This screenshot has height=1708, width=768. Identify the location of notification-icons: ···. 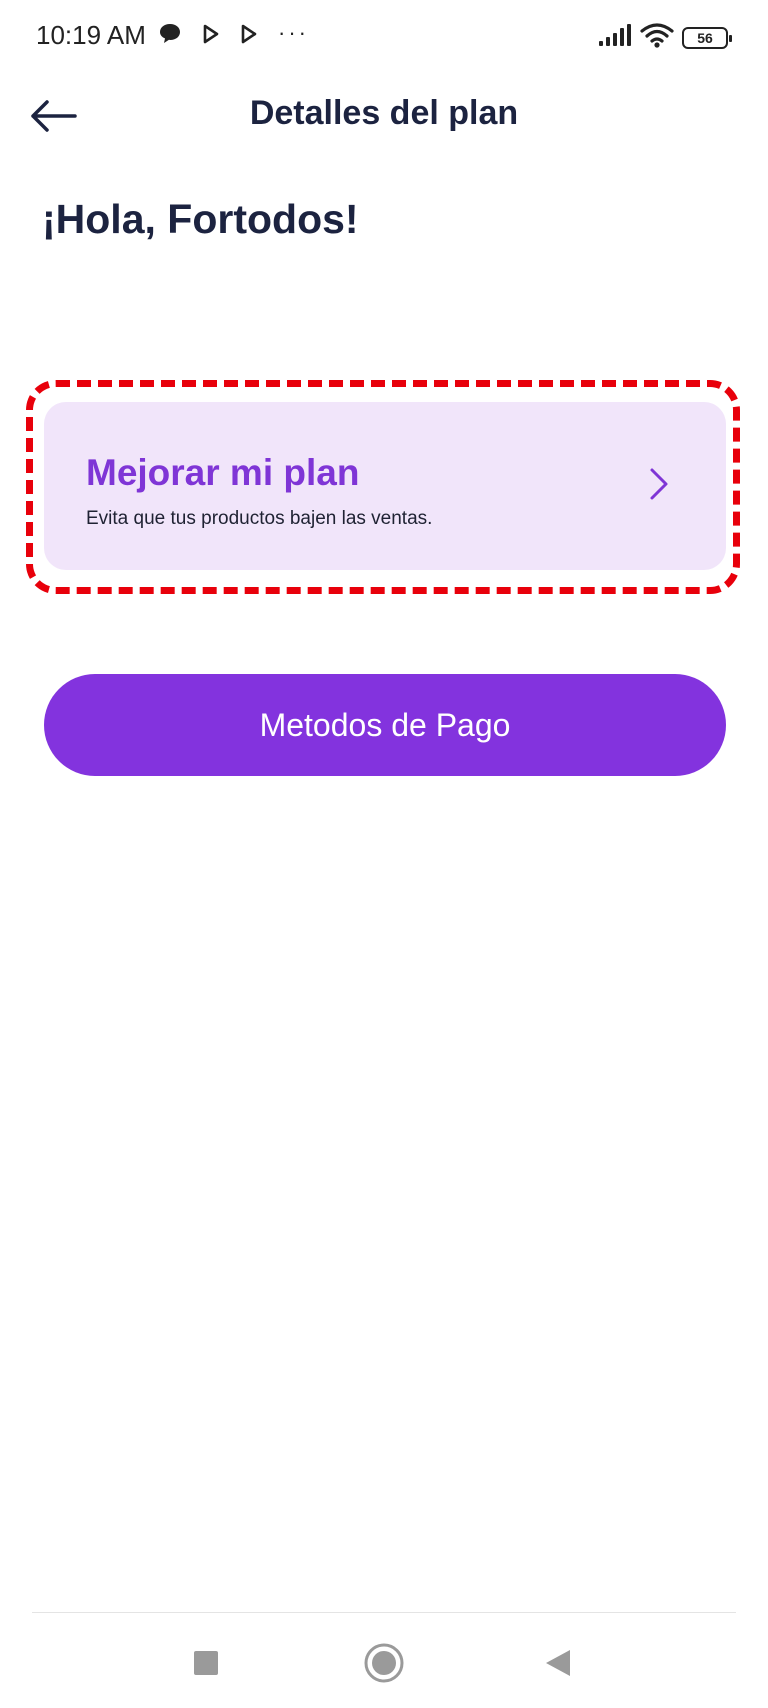
(233, 35).